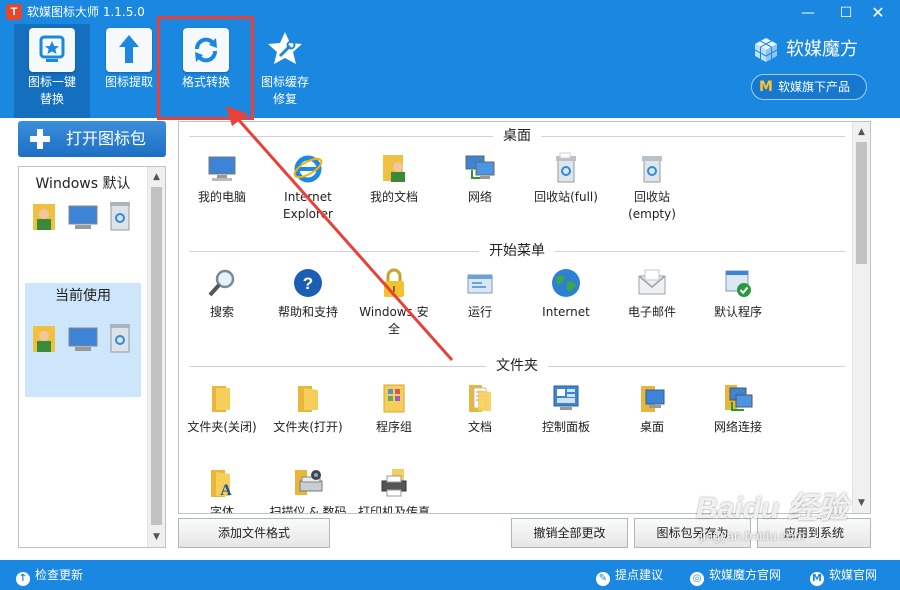 This screenshot has height=590, width=900. What do you see at coordinates (222, 168) in the screenshot?
I see `computer-icon` at bounding box center [222, 168].